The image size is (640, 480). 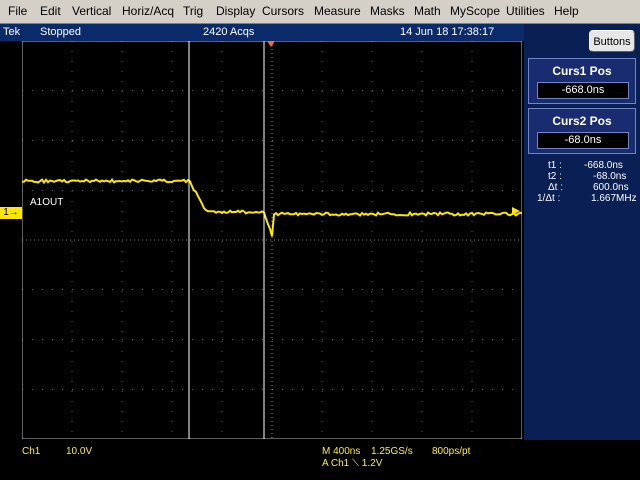 What do you see at coordinates (427, 11) in the screenshot?
I see `menu-math: Math` at bounding box center [427, 11].